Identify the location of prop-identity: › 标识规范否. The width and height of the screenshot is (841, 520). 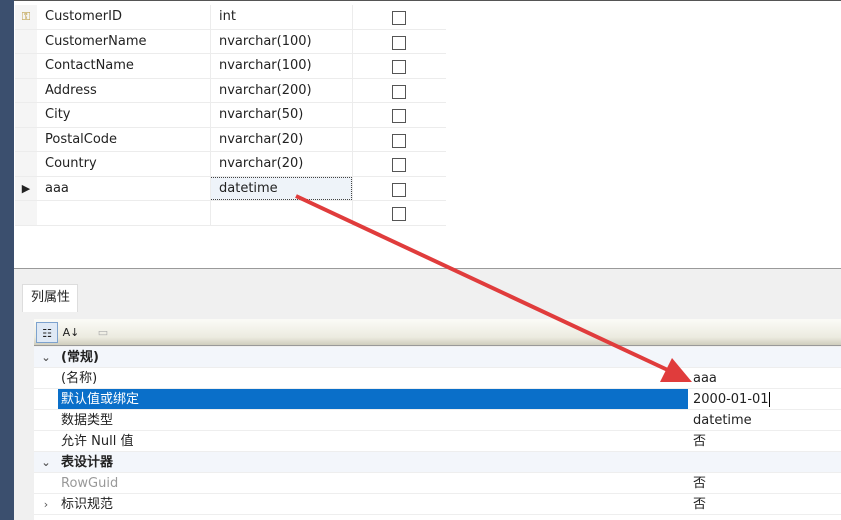
(437, 504).